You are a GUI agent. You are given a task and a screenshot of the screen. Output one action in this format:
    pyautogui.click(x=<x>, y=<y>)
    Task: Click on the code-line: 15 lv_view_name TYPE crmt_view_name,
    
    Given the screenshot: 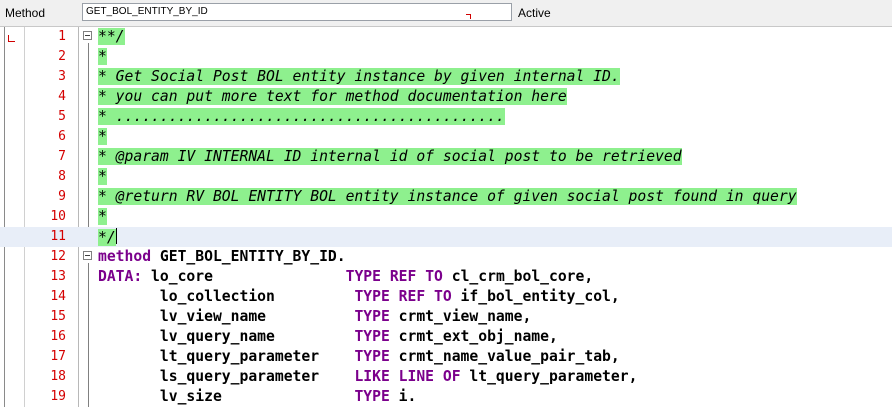 What is the action you would take?
    pyautogui.click(x=446, y=317)
    